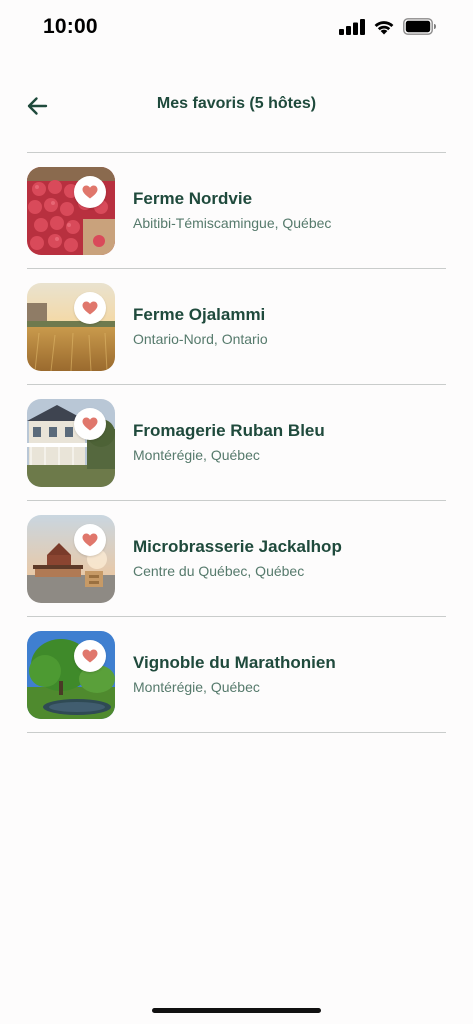 This screenshot has width=473, height=1024. What do you see at coordinates (200, 339) in the screenshot?
I see `host-location: Ontario-Nord, Ontario` at bounding box center [200, 339].